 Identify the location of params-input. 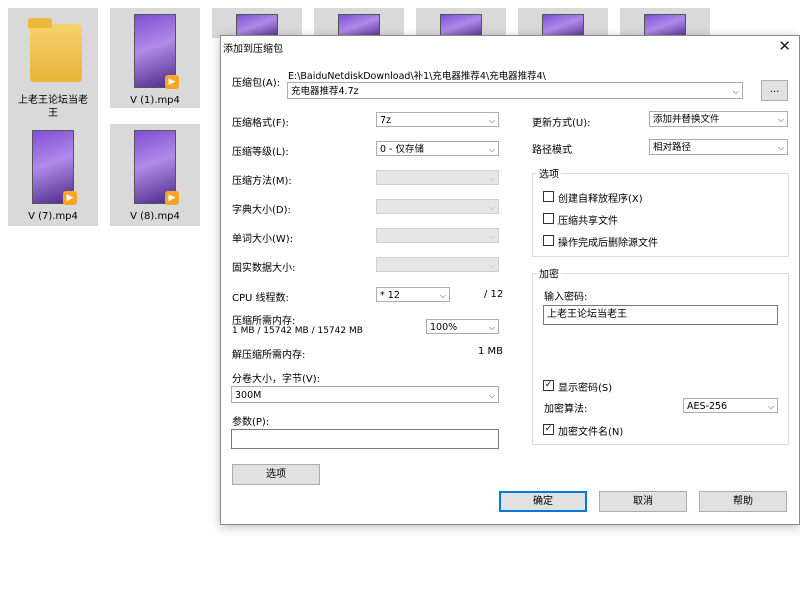
(365, 439).